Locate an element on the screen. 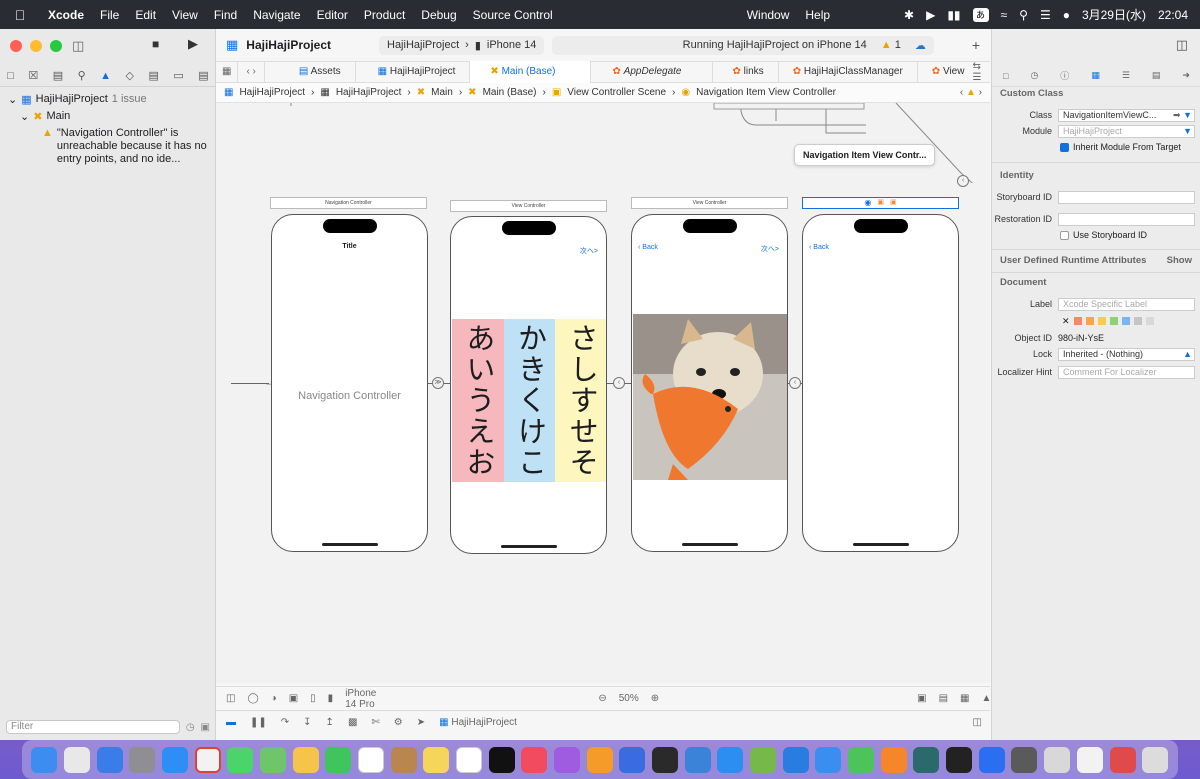  battery-icon: ▮▮ is located at coordinates (953, 15).